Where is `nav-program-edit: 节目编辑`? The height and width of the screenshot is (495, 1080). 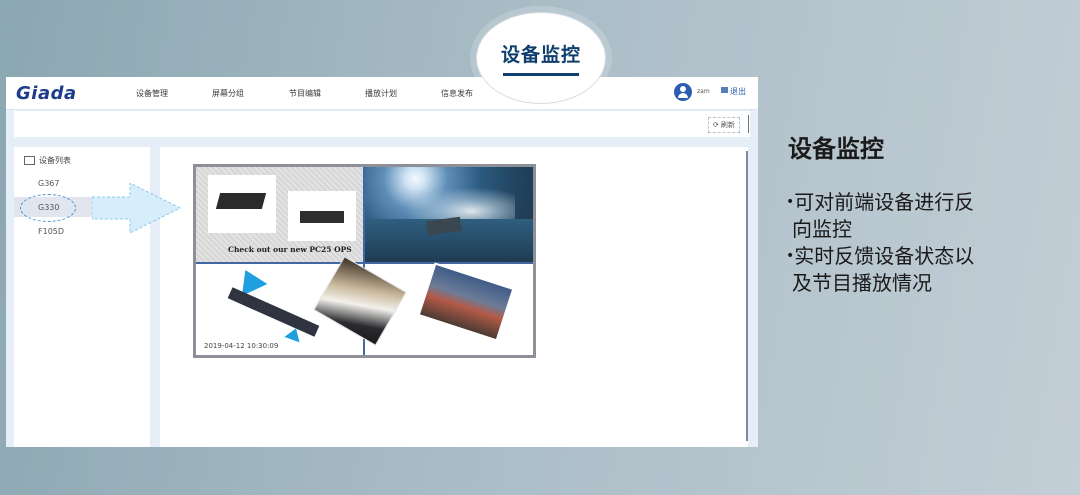
nav-program-edit: 节目编辑 is located at coordinates (305, 93).